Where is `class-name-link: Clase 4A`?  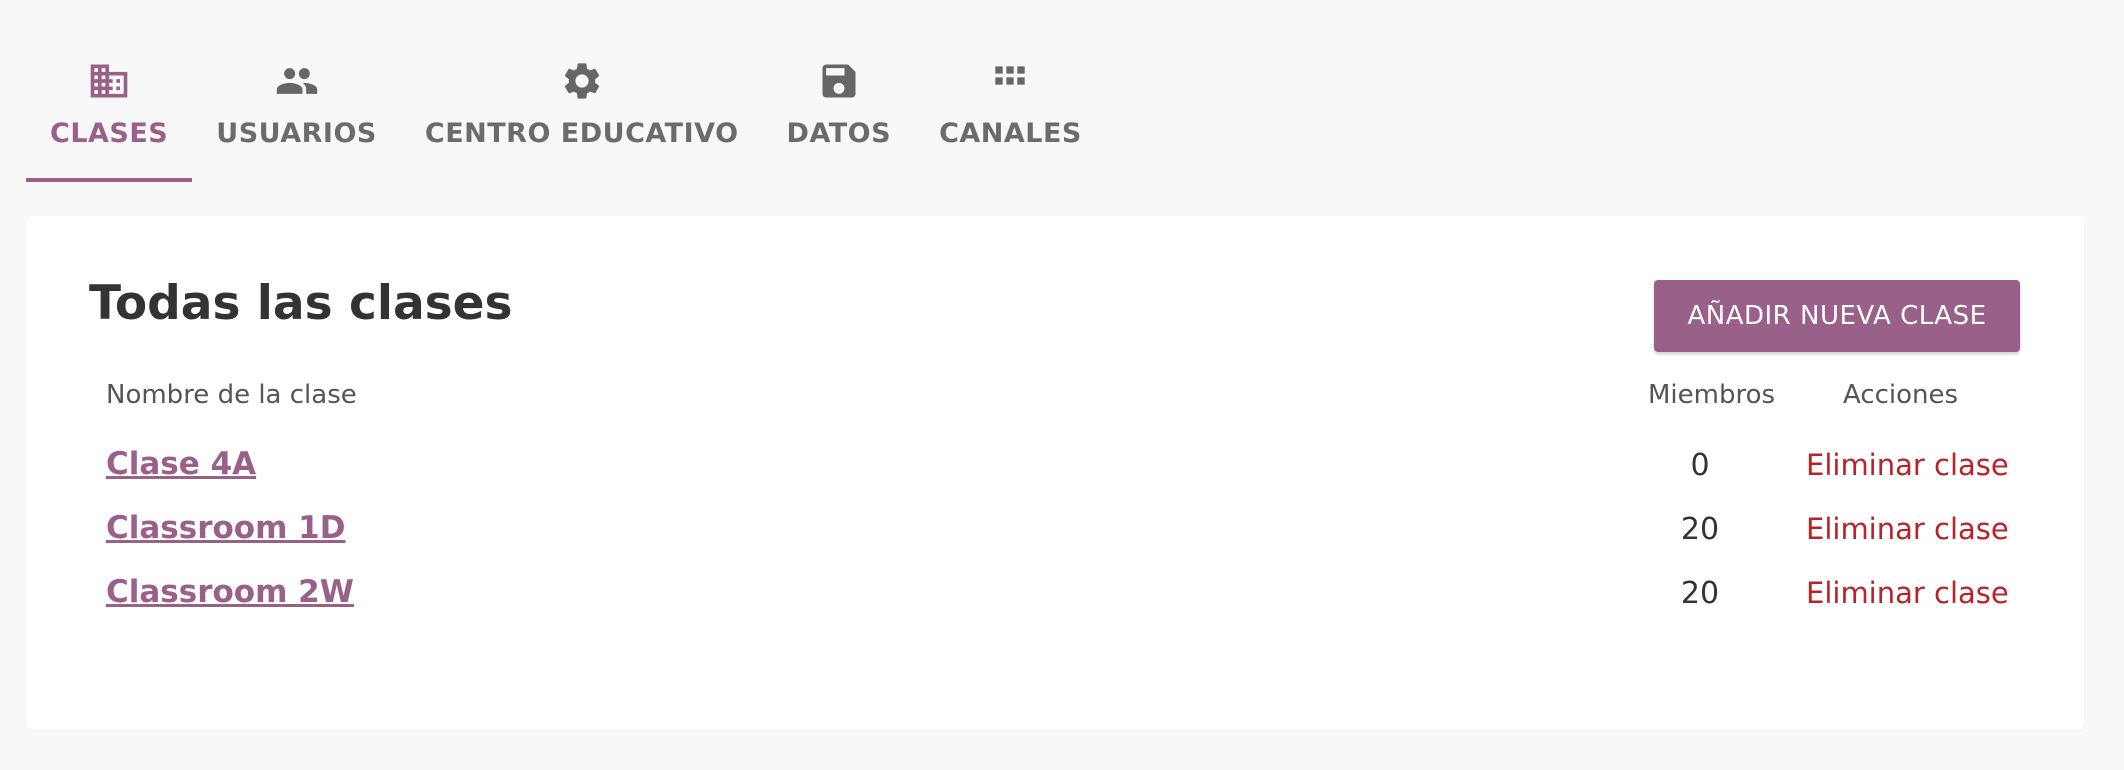
class-name-link: Clase 4A is located at coordinates (181, 464).